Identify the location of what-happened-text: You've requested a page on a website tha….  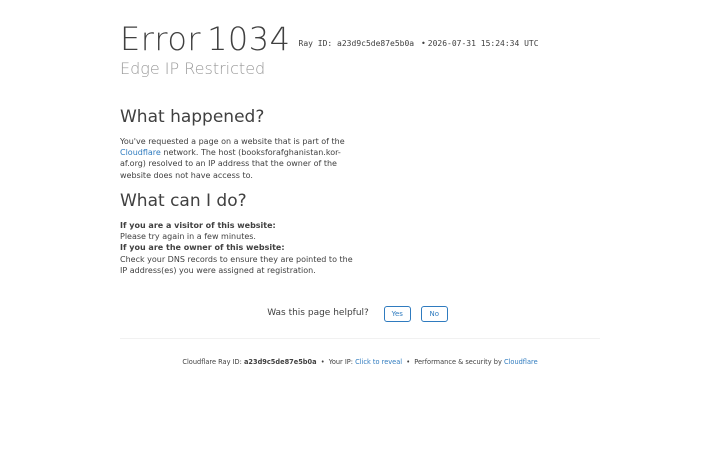
(240, 158).